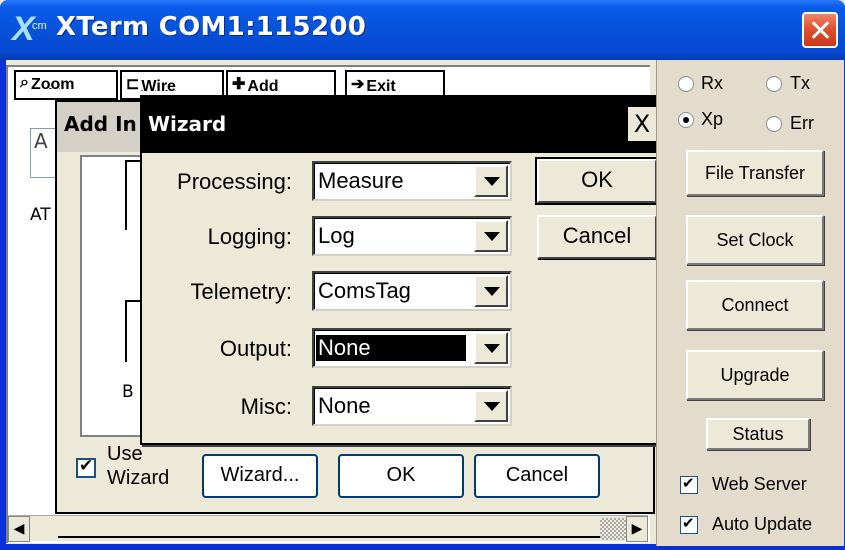 This screenshot has height=550, width=845. What do you see at coordinates (344, 405) in the screenshot?
I see `misc-value: None` at bounding box center [344, 405].